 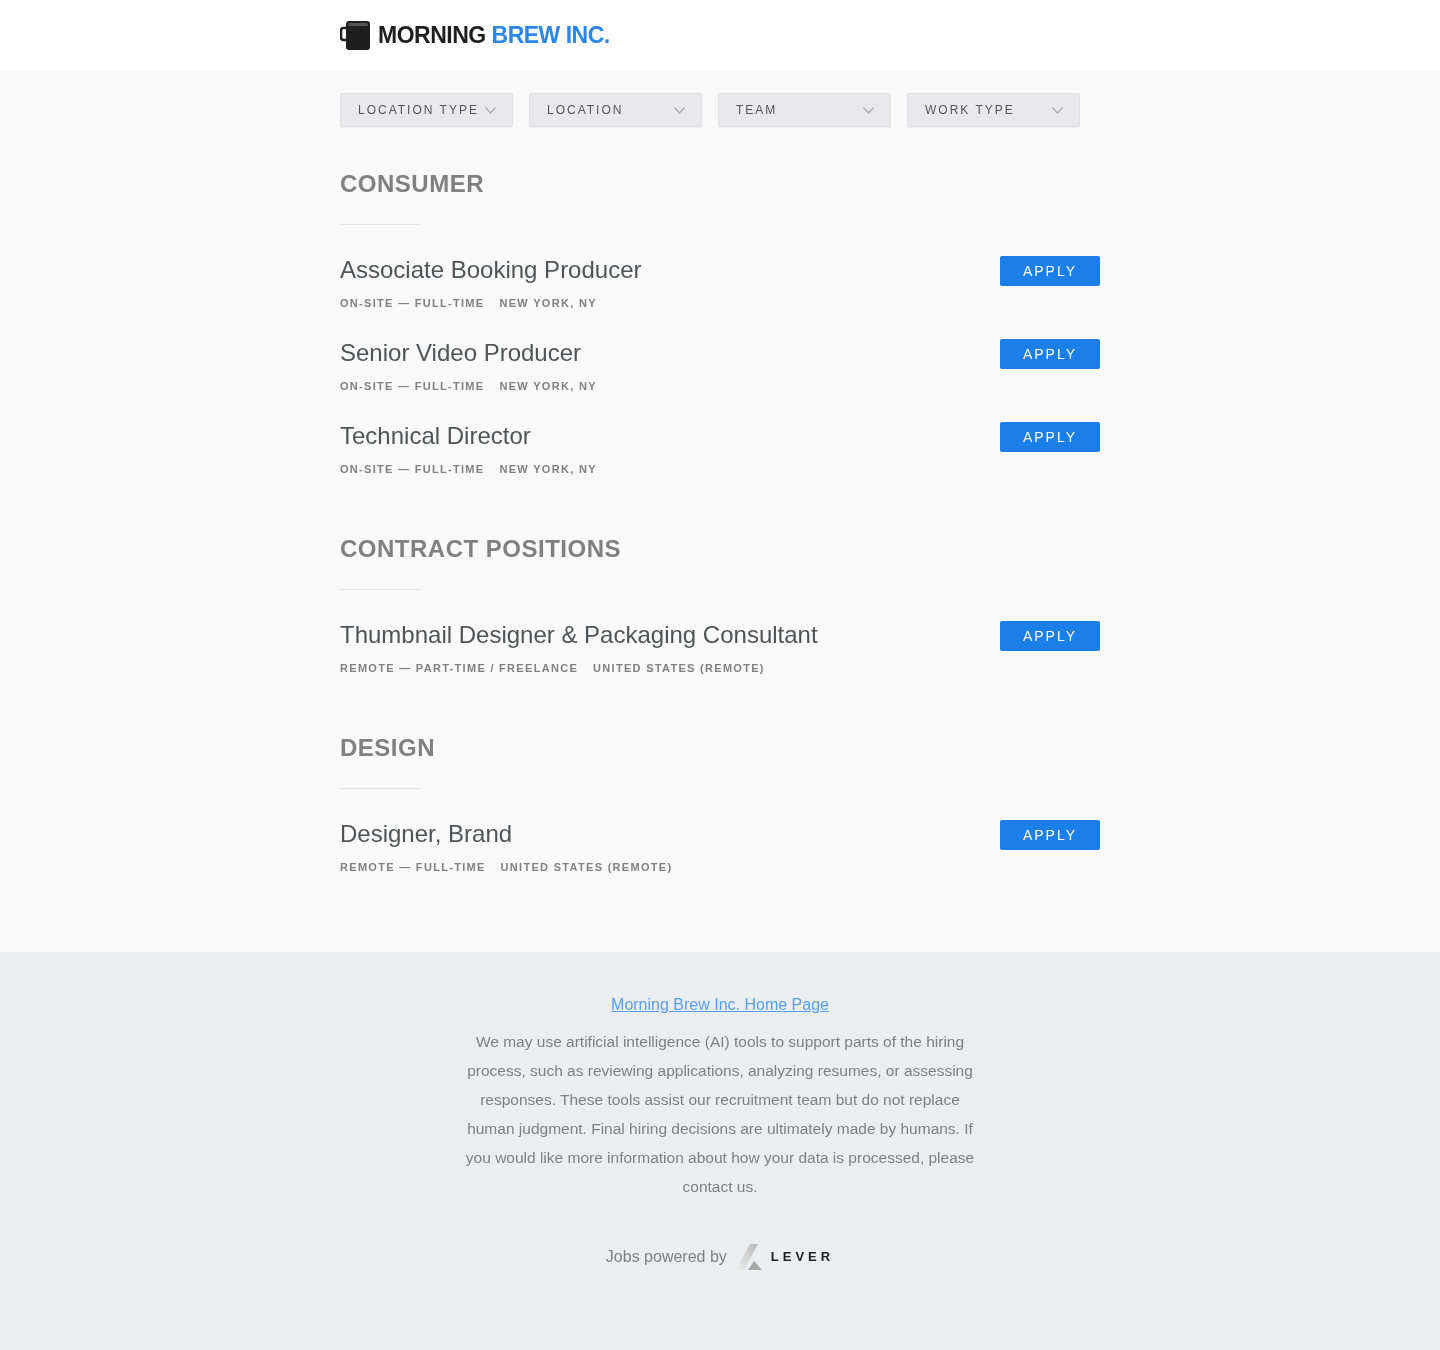 What do you see at coordinates (480, 549) in the screenshot?
I see `section-heading: CONTRACT POSITIONS` at bounding box center [480, 549].